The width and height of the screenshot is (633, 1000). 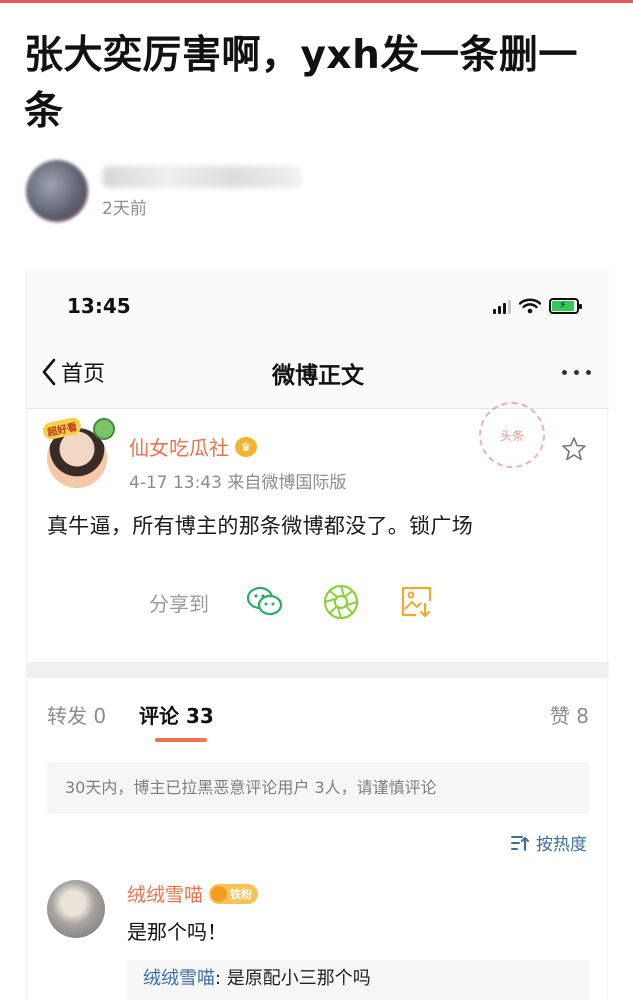 What do you see at coordinates (202, 177) in the screenshot?
I see `author-name-blurred` at bounding box center [202, 177].